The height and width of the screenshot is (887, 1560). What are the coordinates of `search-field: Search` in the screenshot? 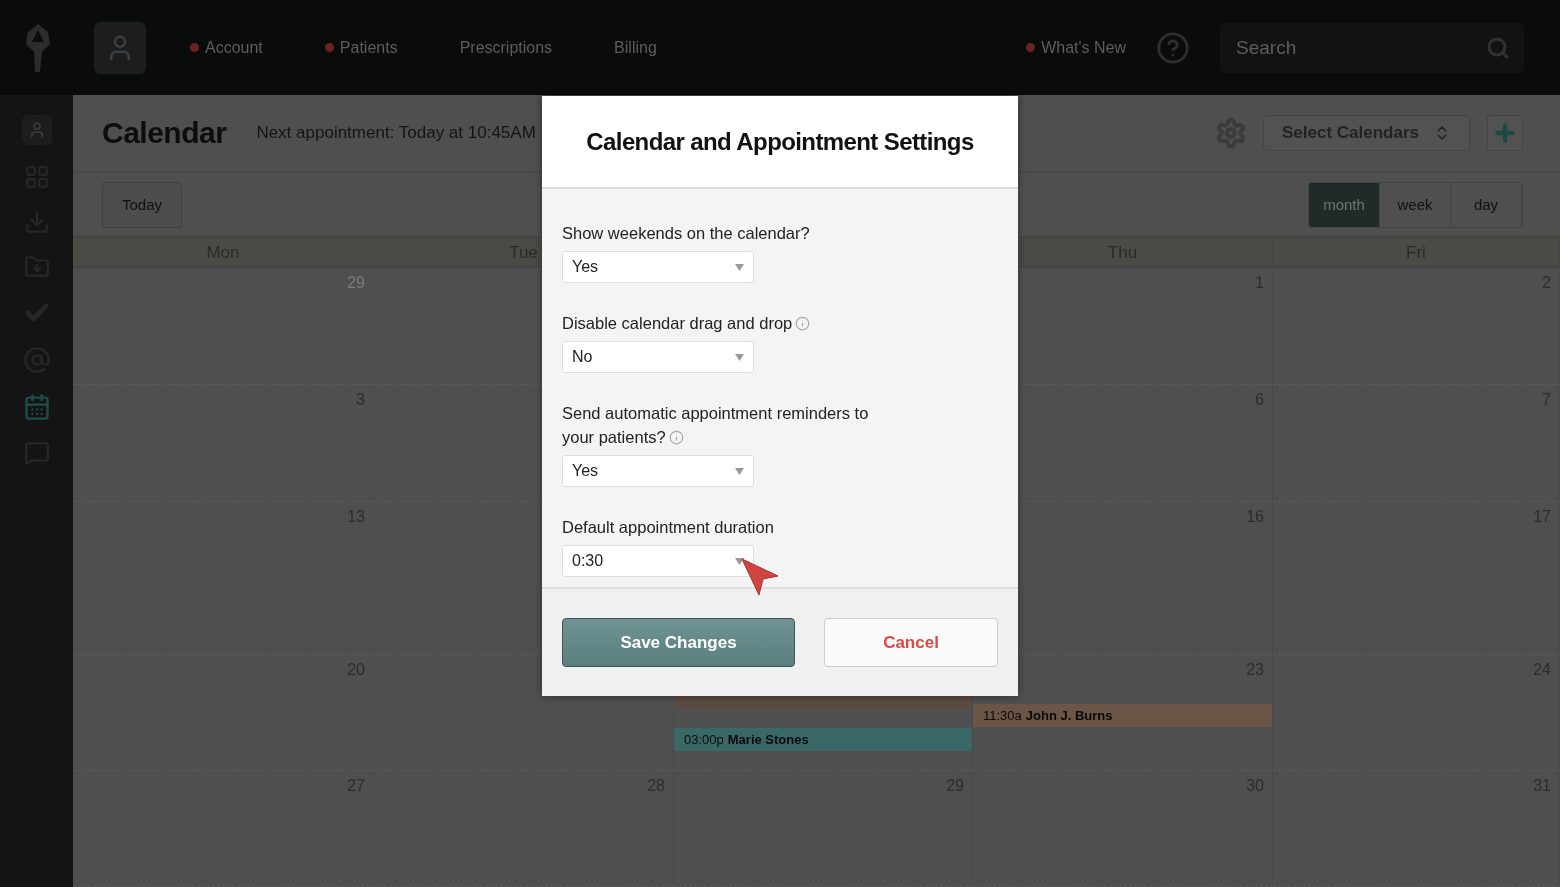 It's located at (1360, 47).